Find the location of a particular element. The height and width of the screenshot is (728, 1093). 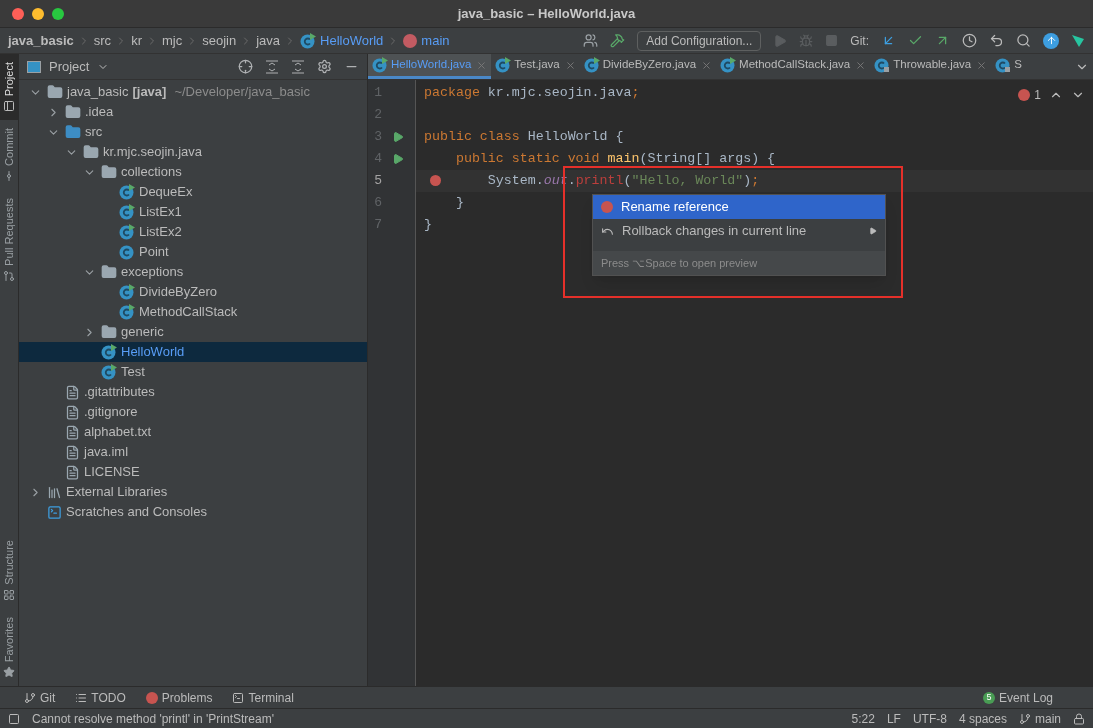

tool-window-tab: Project is located at coordinates (9, 87).